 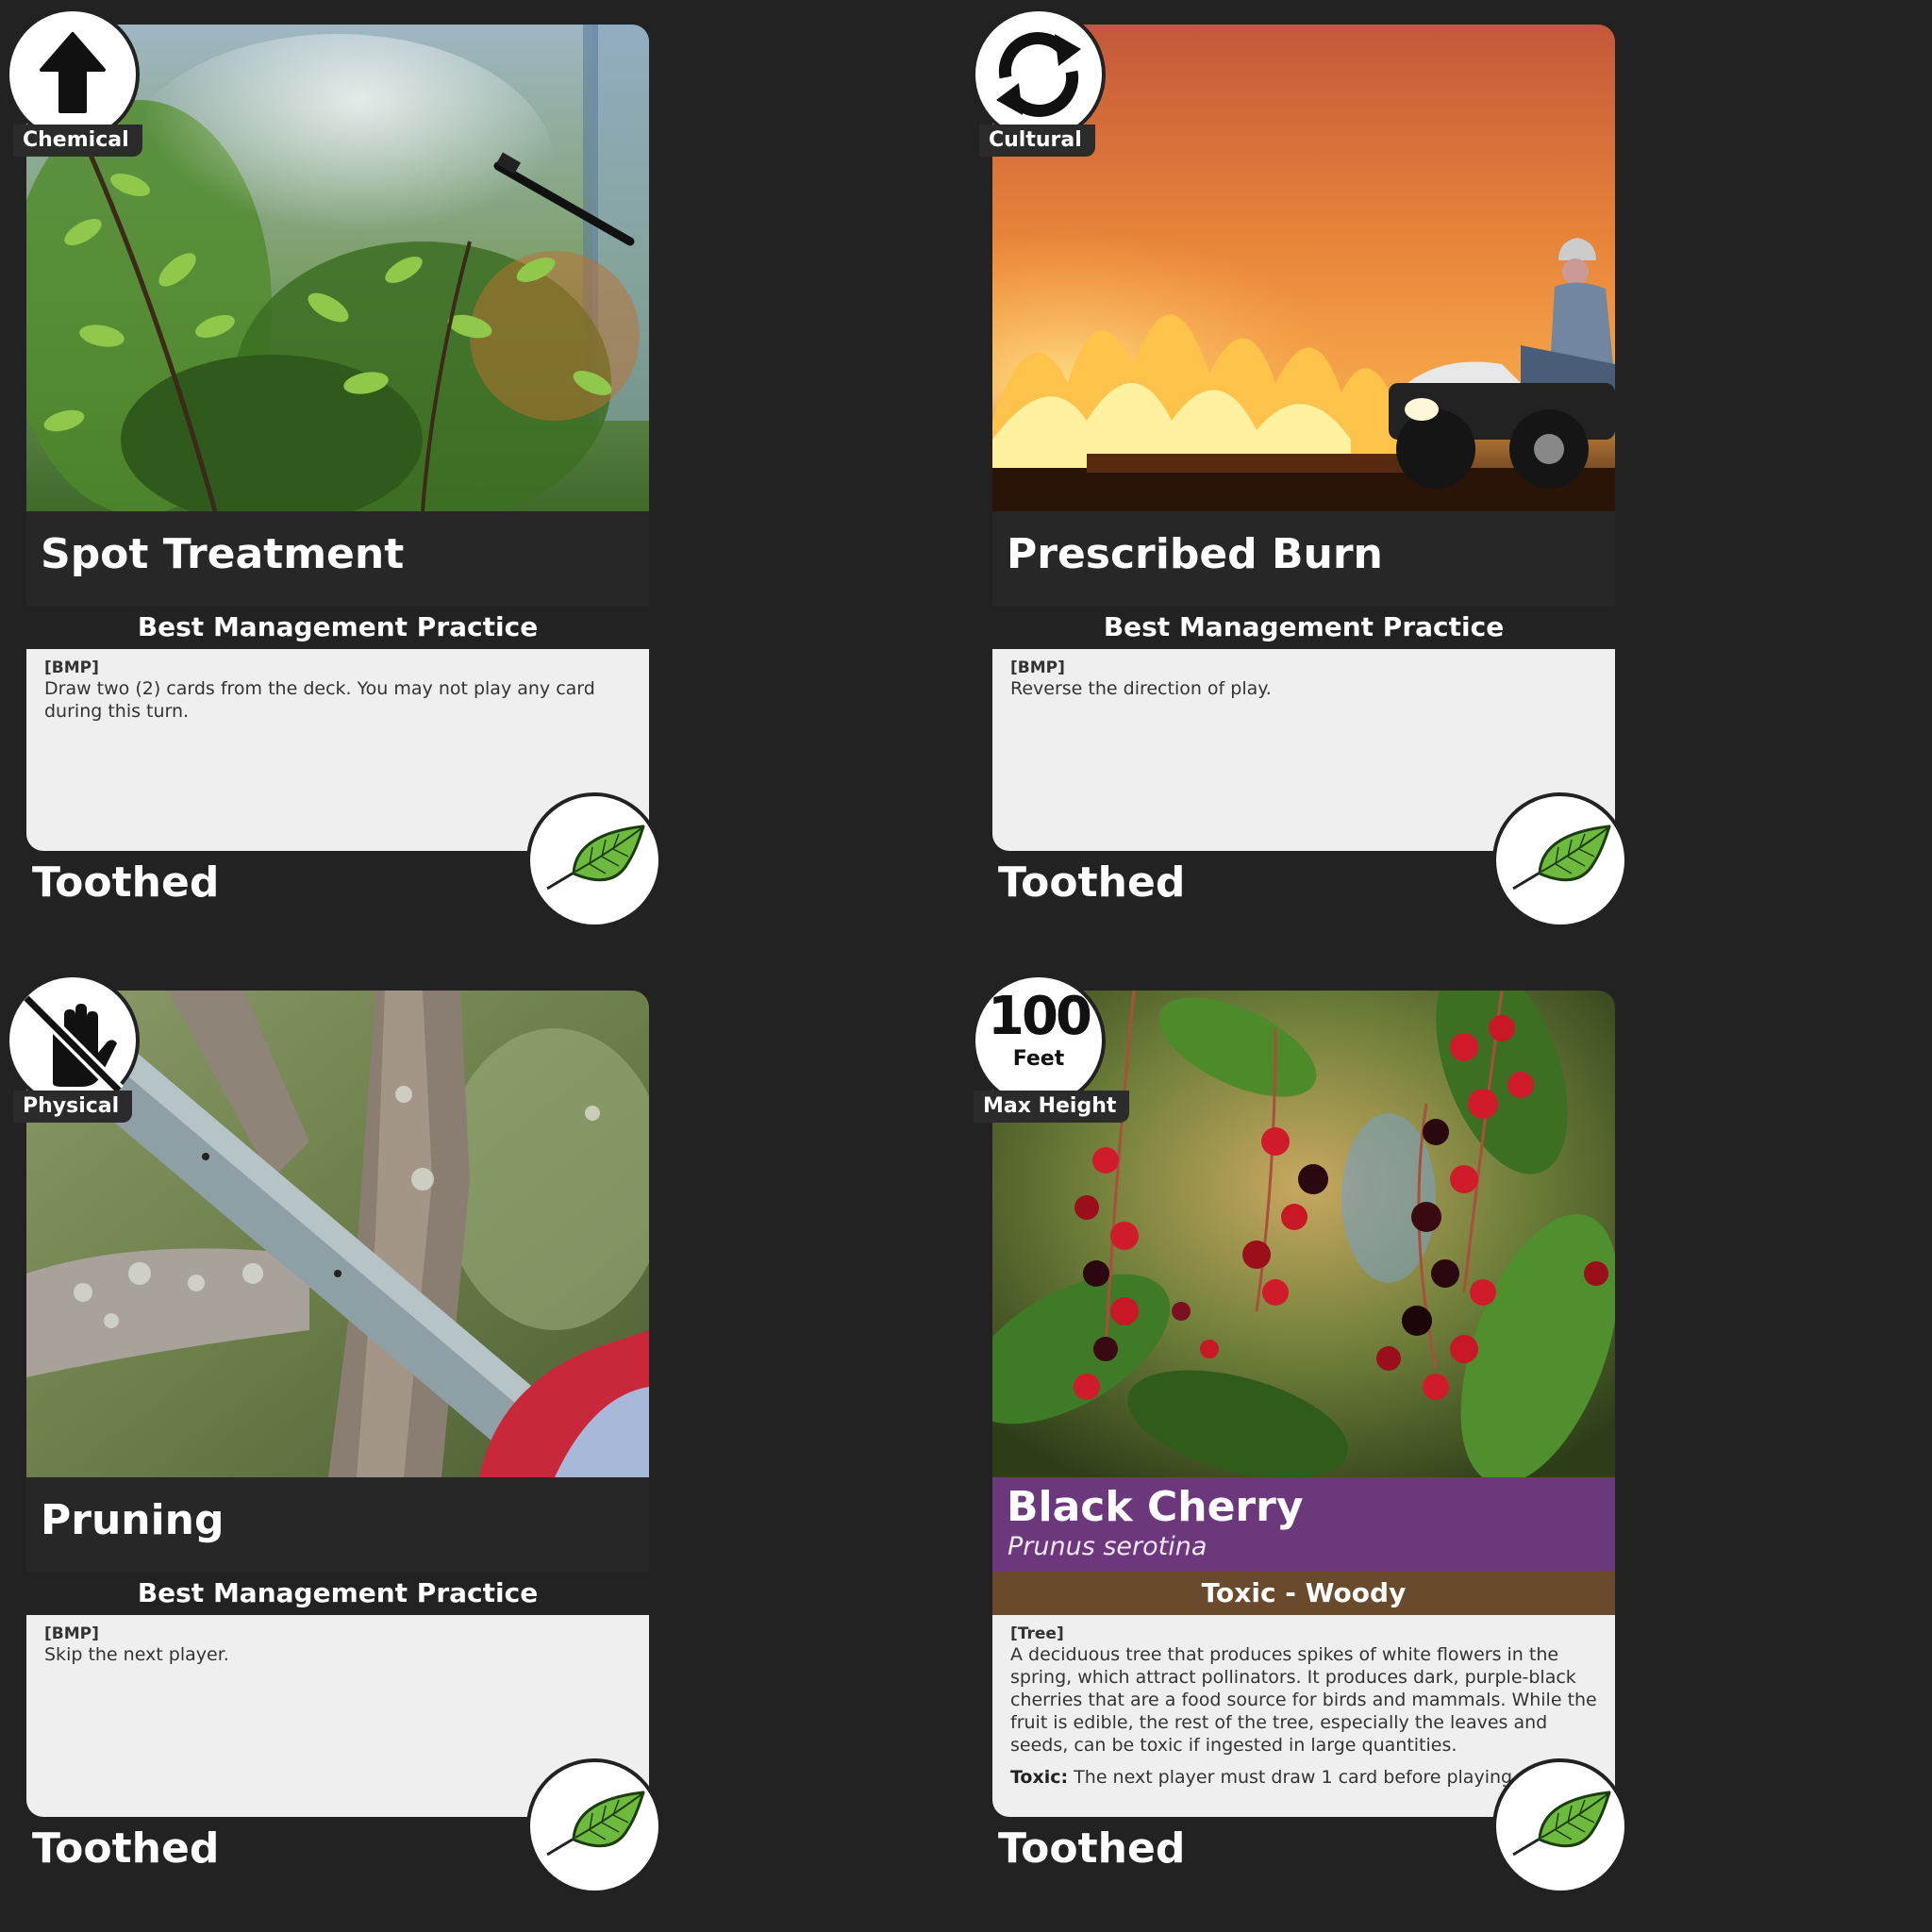 I want to click on max-height-value: 100, so click(x=1040, y=1016).